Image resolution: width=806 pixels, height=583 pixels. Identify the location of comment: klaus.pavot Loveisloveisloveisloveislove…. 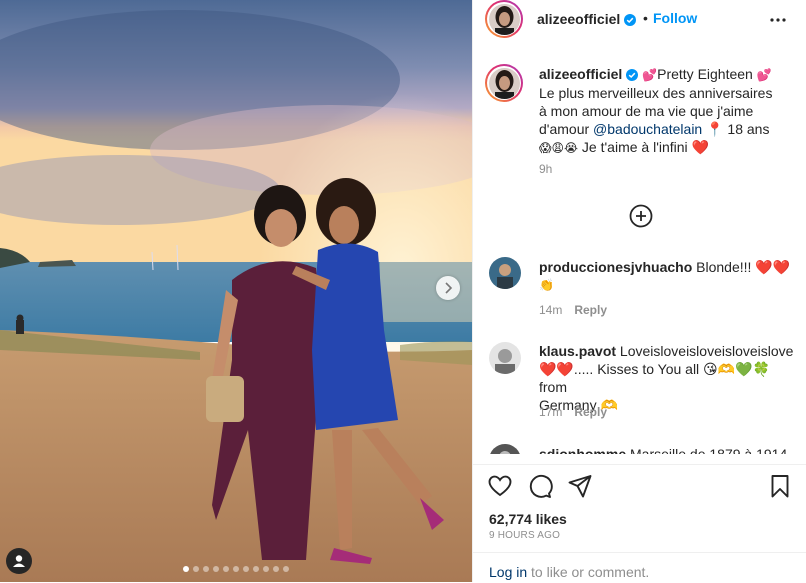
(668, 378).